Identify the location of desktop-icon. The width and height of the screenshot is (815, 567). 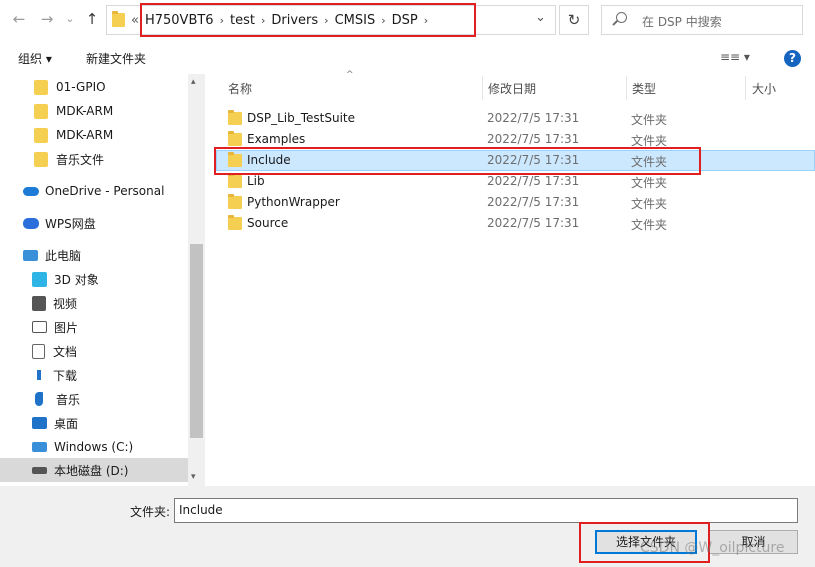
(39, 423).